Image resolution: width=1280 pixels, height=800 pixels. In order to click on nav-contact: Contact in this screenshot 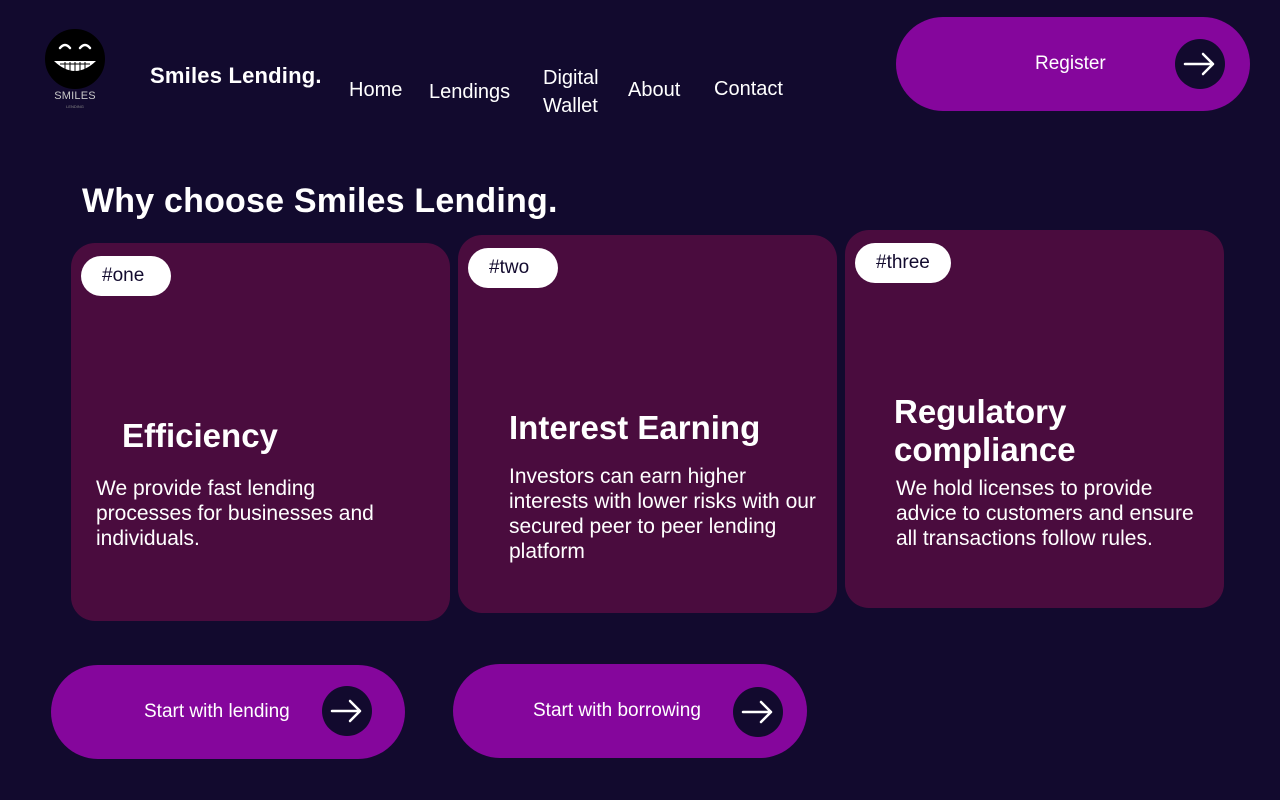, I will do `click(748, 89)`.